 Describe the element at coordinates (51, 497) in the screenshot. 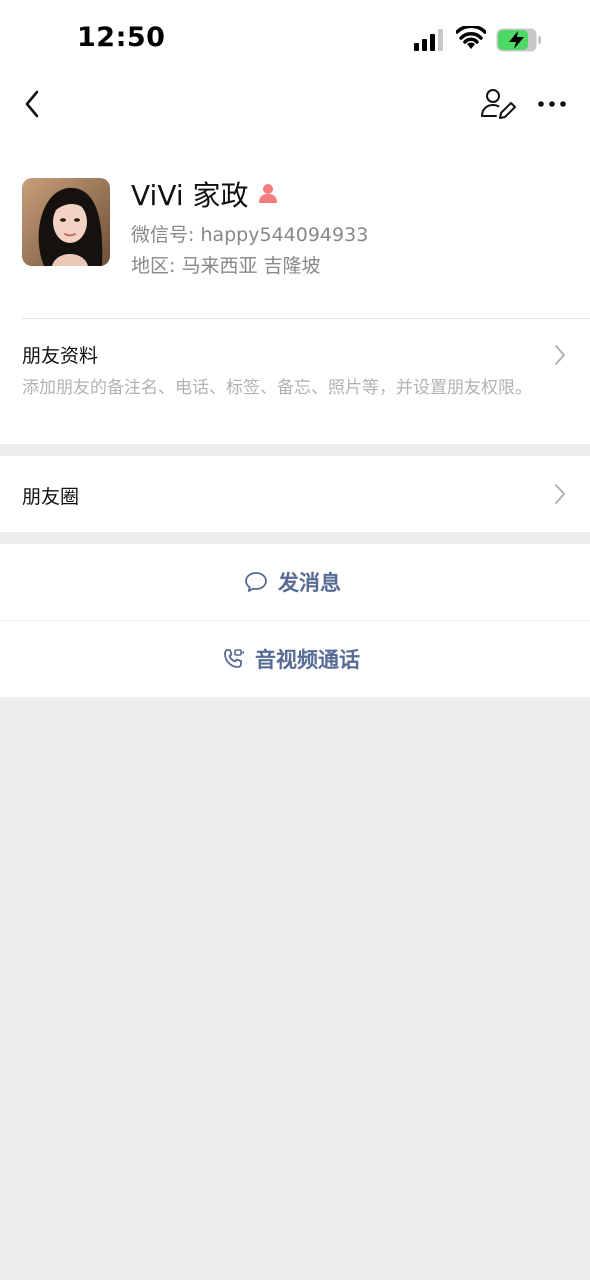

I see `moments-title: 朋友圈` at that location.